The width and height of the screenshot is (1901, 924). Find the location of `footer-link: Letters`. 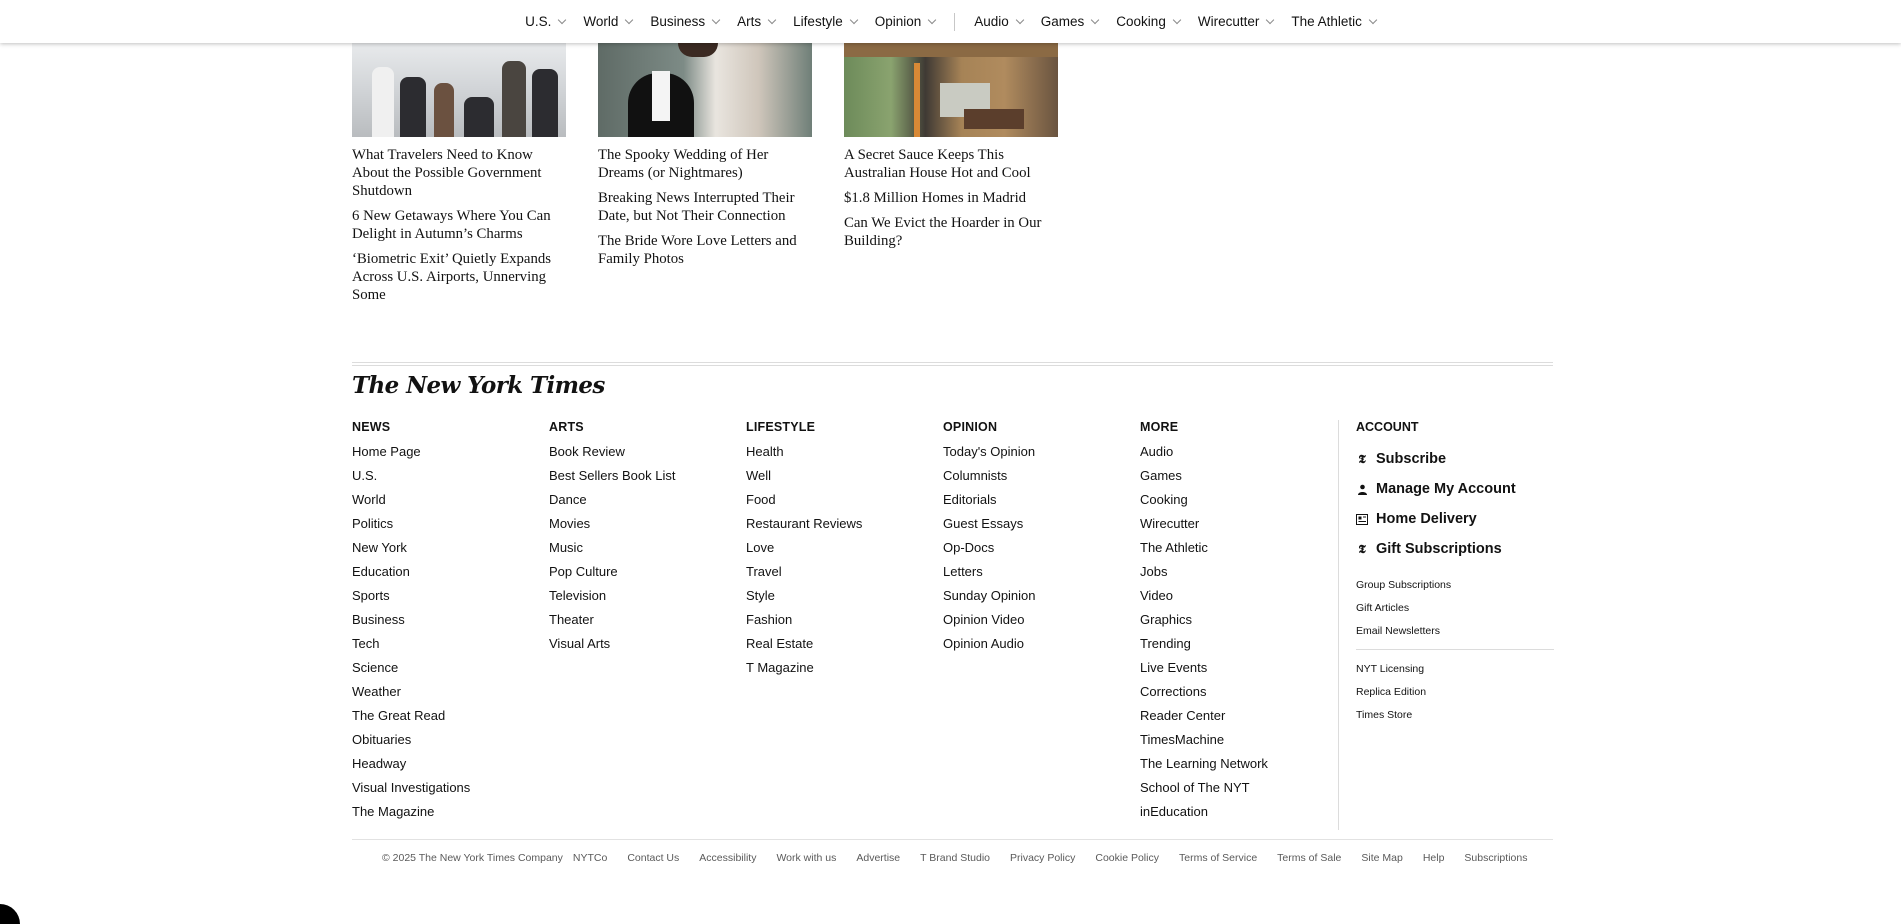

footer-link: Letters is located at coordinates (1041, 572).